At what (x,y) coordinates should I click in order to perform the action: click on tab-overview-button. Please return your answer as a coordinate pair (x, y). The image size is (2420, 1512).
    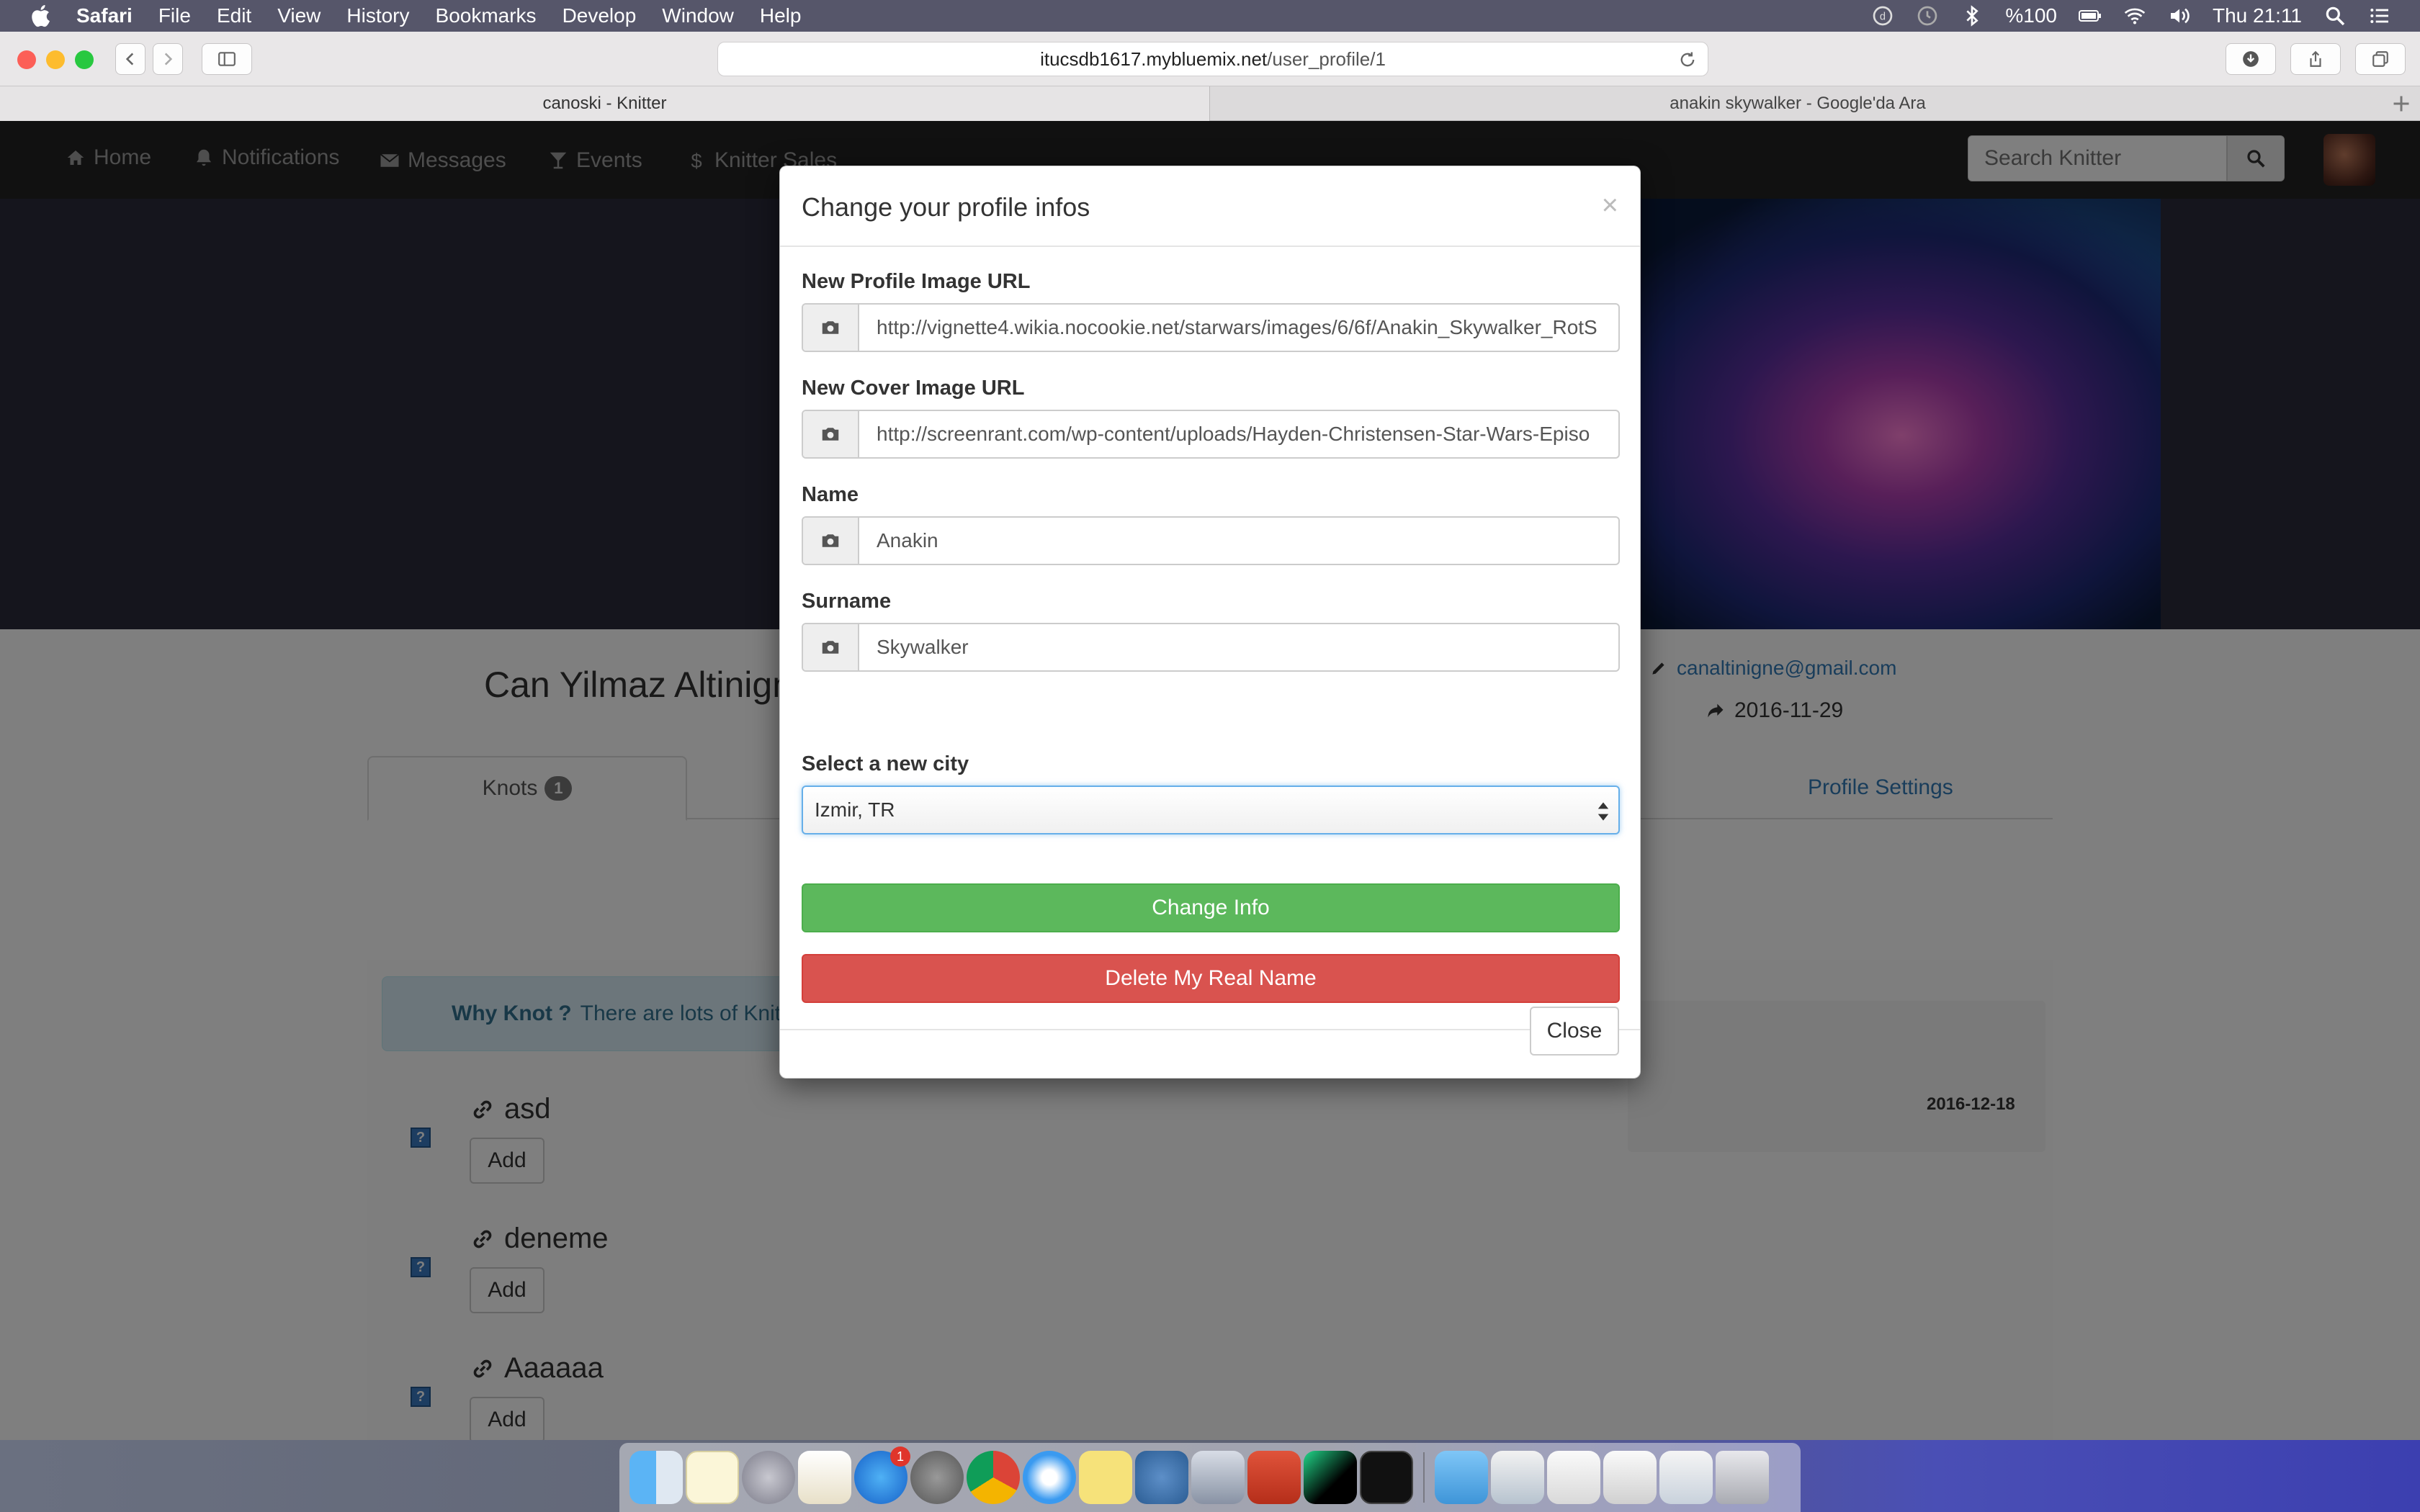
    Looking at the image, I should click on (2380, 59).